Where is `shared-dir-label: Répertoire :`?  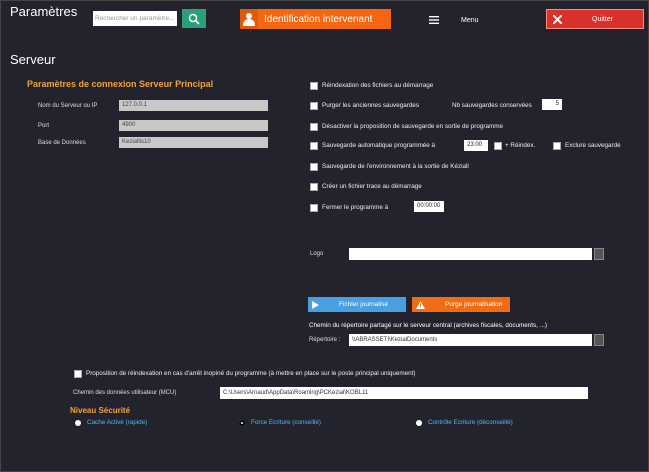
shared-dir-label: Répertoire : is located at coordinates (325, 340).